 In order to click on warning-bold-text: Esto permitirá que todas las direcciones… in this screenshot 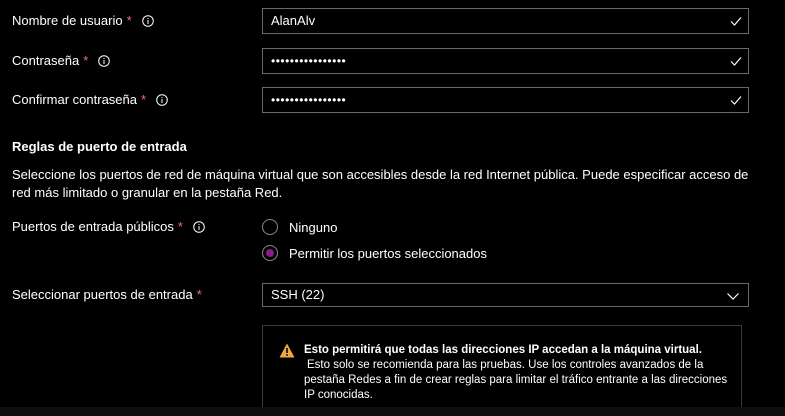, I will do `click(503, 350)`.